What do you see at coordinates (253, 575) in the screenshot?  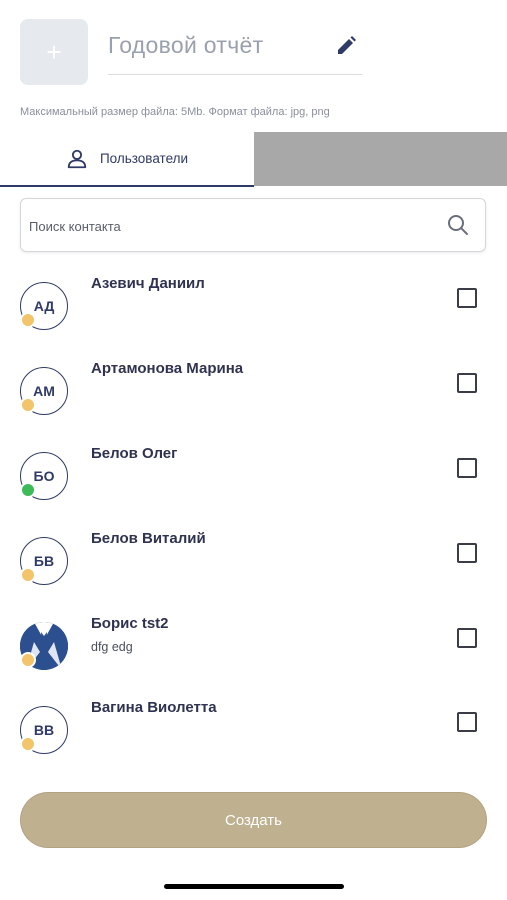 I see `contact-row: БВ Белов Виталий` at bounding box center [253, 575].